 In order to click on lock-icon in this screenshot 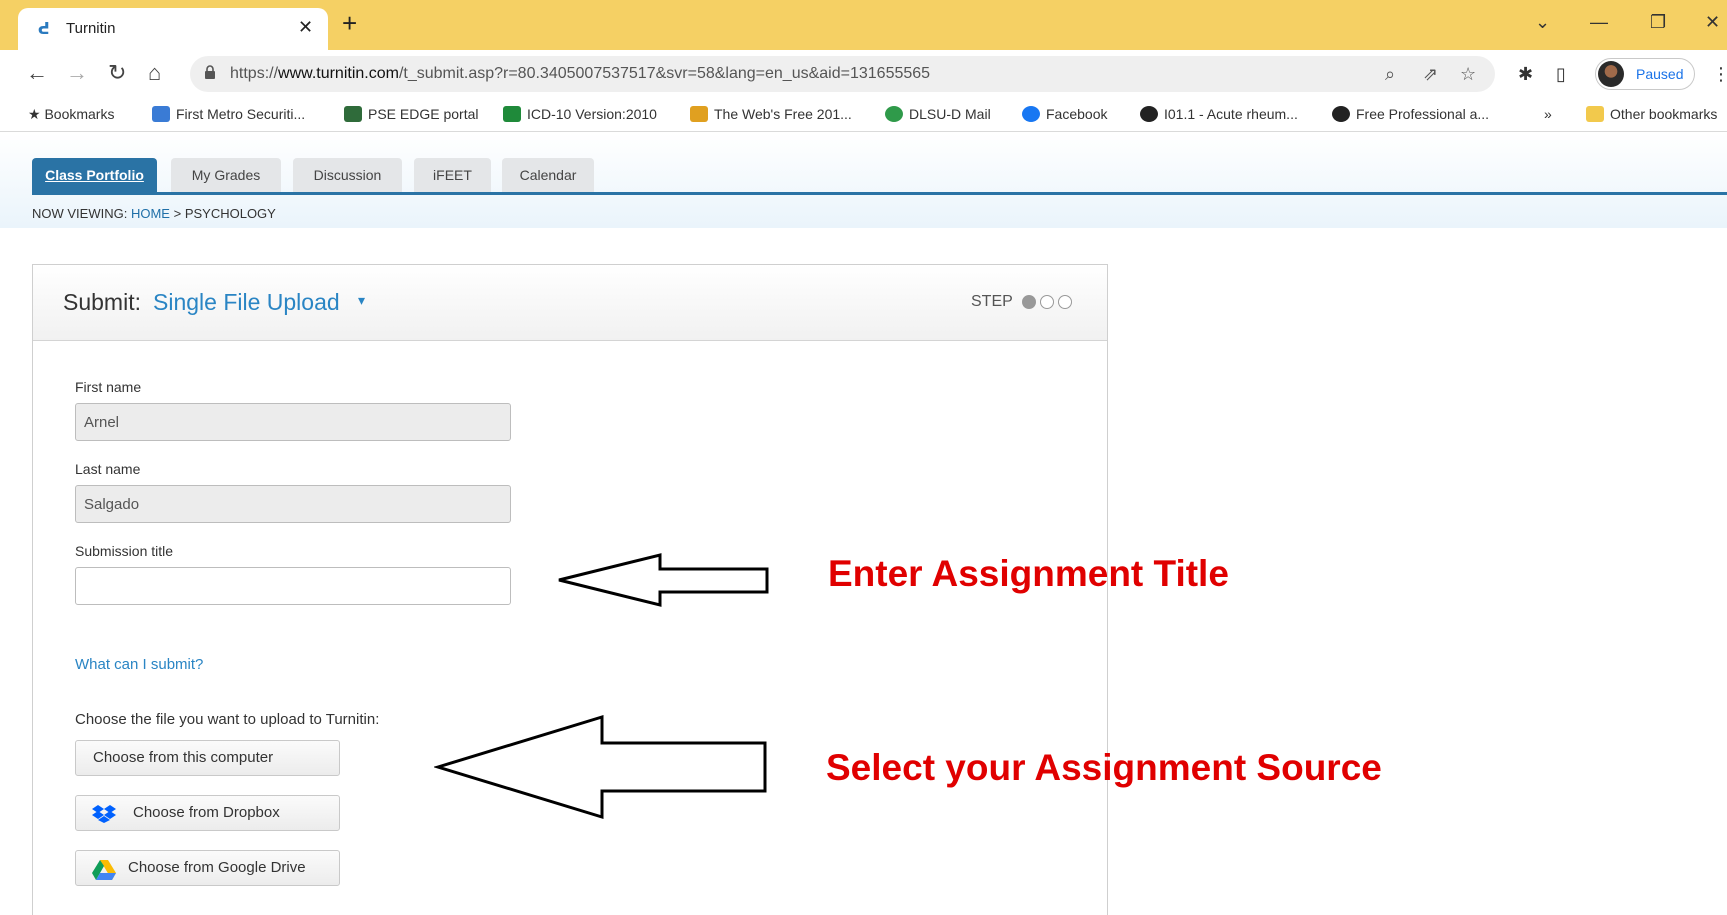, I will do `click(210, 72)`.